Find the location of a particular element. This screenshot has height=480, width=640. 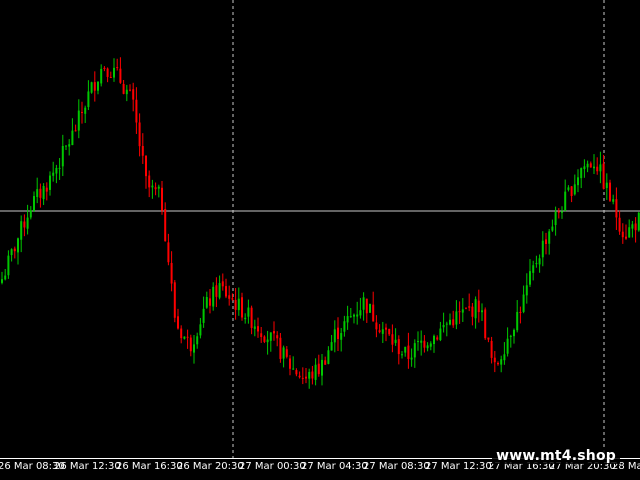

time-tick-label: 26 Mar 20:30 is located at coordinates (210, 466).